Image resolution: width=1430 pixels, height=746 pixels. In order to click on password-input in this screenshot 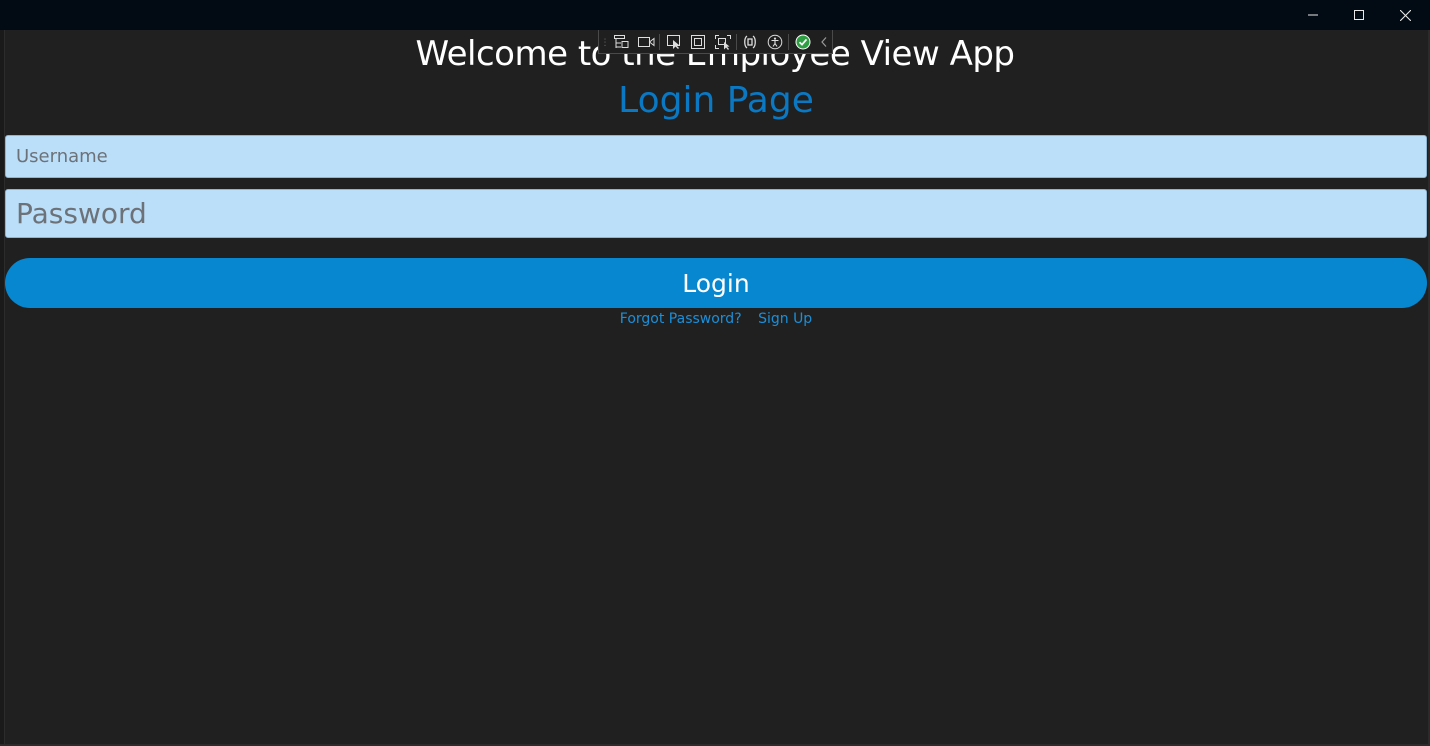, I will do `click(716, 213)`.